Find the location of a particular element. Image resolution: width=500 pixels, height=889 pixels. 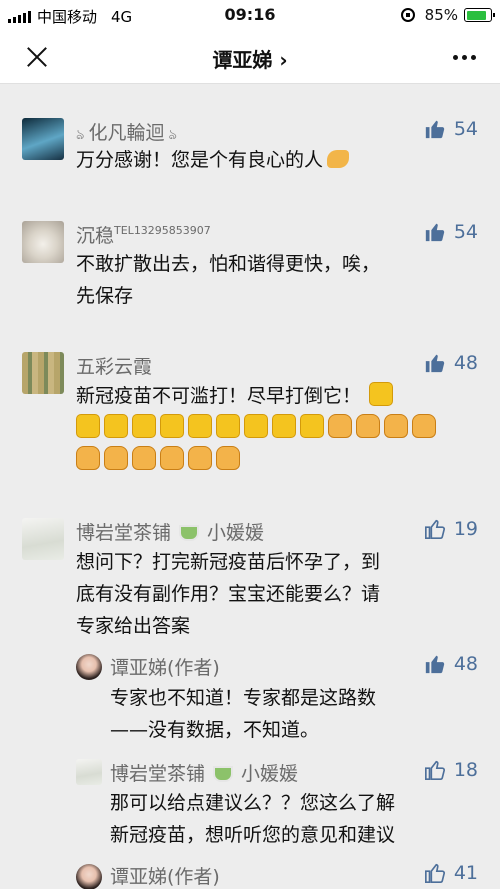

battery-icon is located at coordinates (479, 15).